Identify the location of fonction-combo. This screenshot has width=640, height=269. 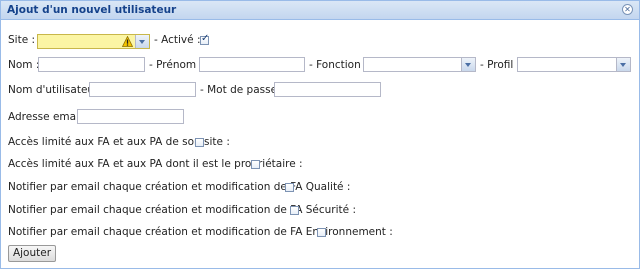
(419, 64).